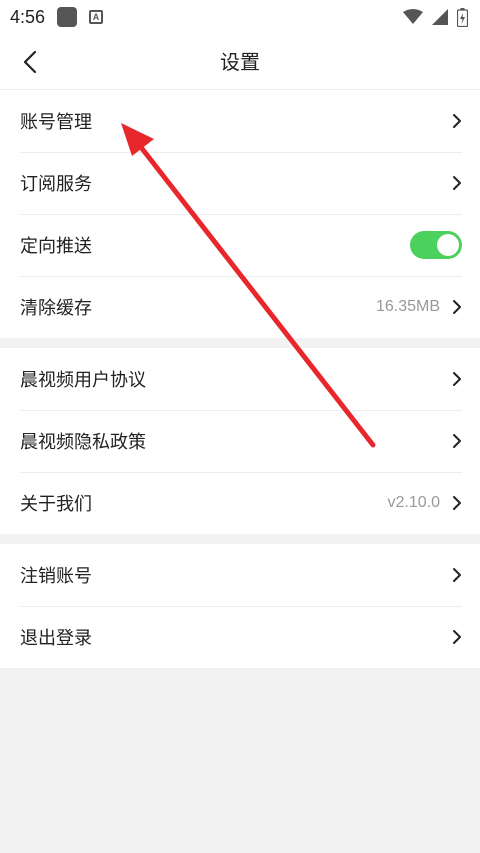 The width and height of the screenshot is (480, 853). I want to click on cache-size-value: 16.35MB, so click(407, 306).